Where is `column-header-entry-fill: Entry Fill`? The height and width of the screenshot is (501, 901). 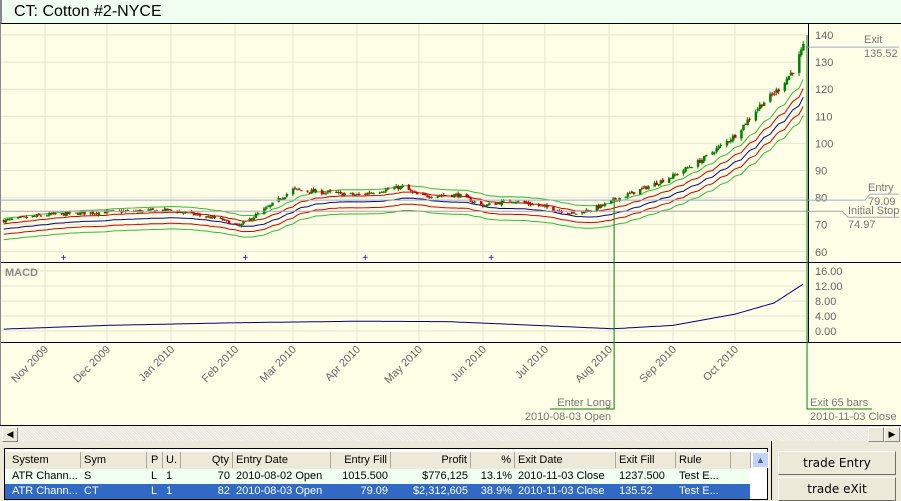
column-header-entry-fill: Entry Fill is located at coordinates (361, 460).